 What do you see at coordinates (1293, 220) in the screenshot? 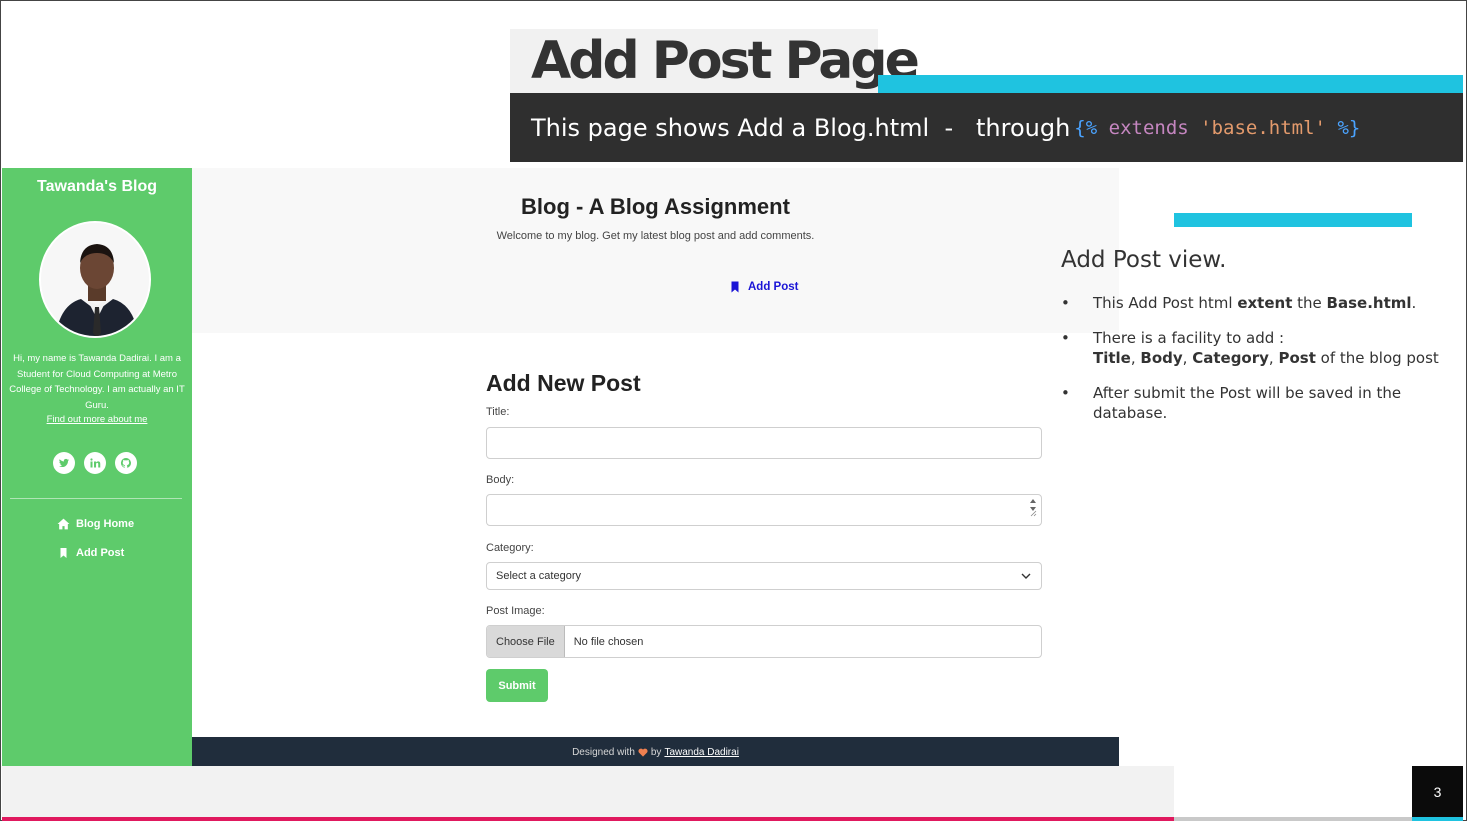
I see `accent-bar-right` at bounding box center [1293, 220].